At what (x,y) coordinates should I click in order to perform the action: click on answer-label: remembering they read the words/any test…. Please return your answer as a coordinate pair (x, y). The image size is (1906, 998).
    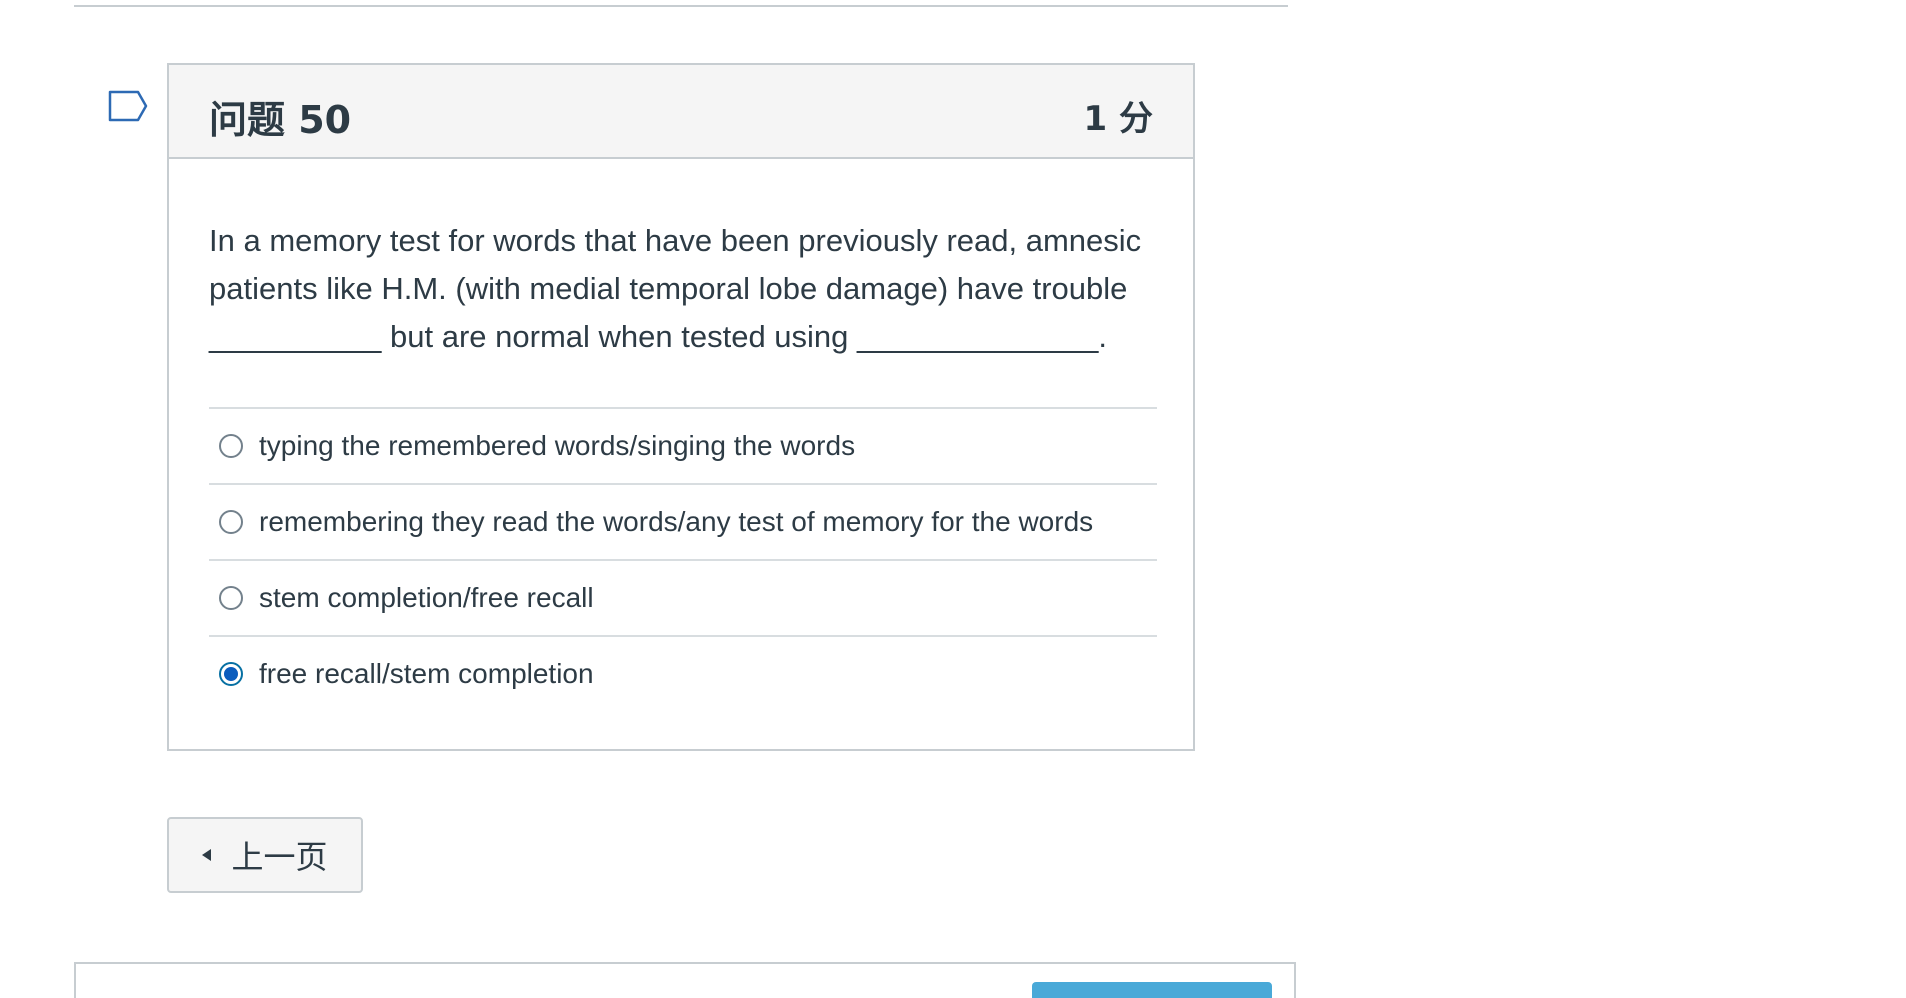
    Looking at the image, I should click on (676, 521).